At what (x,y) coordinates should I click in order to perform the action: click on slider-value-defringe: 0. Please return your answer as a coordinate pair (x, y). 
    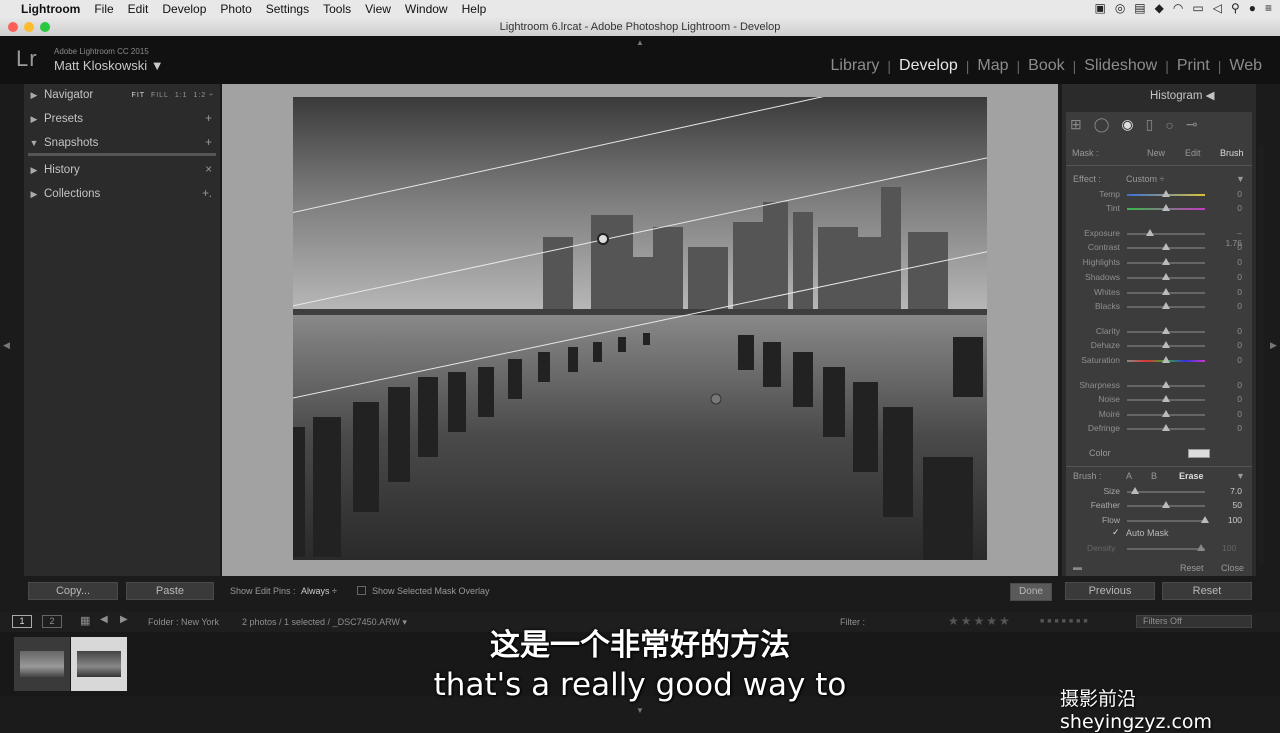
    Looking at the image, I should click on (1231, 428).